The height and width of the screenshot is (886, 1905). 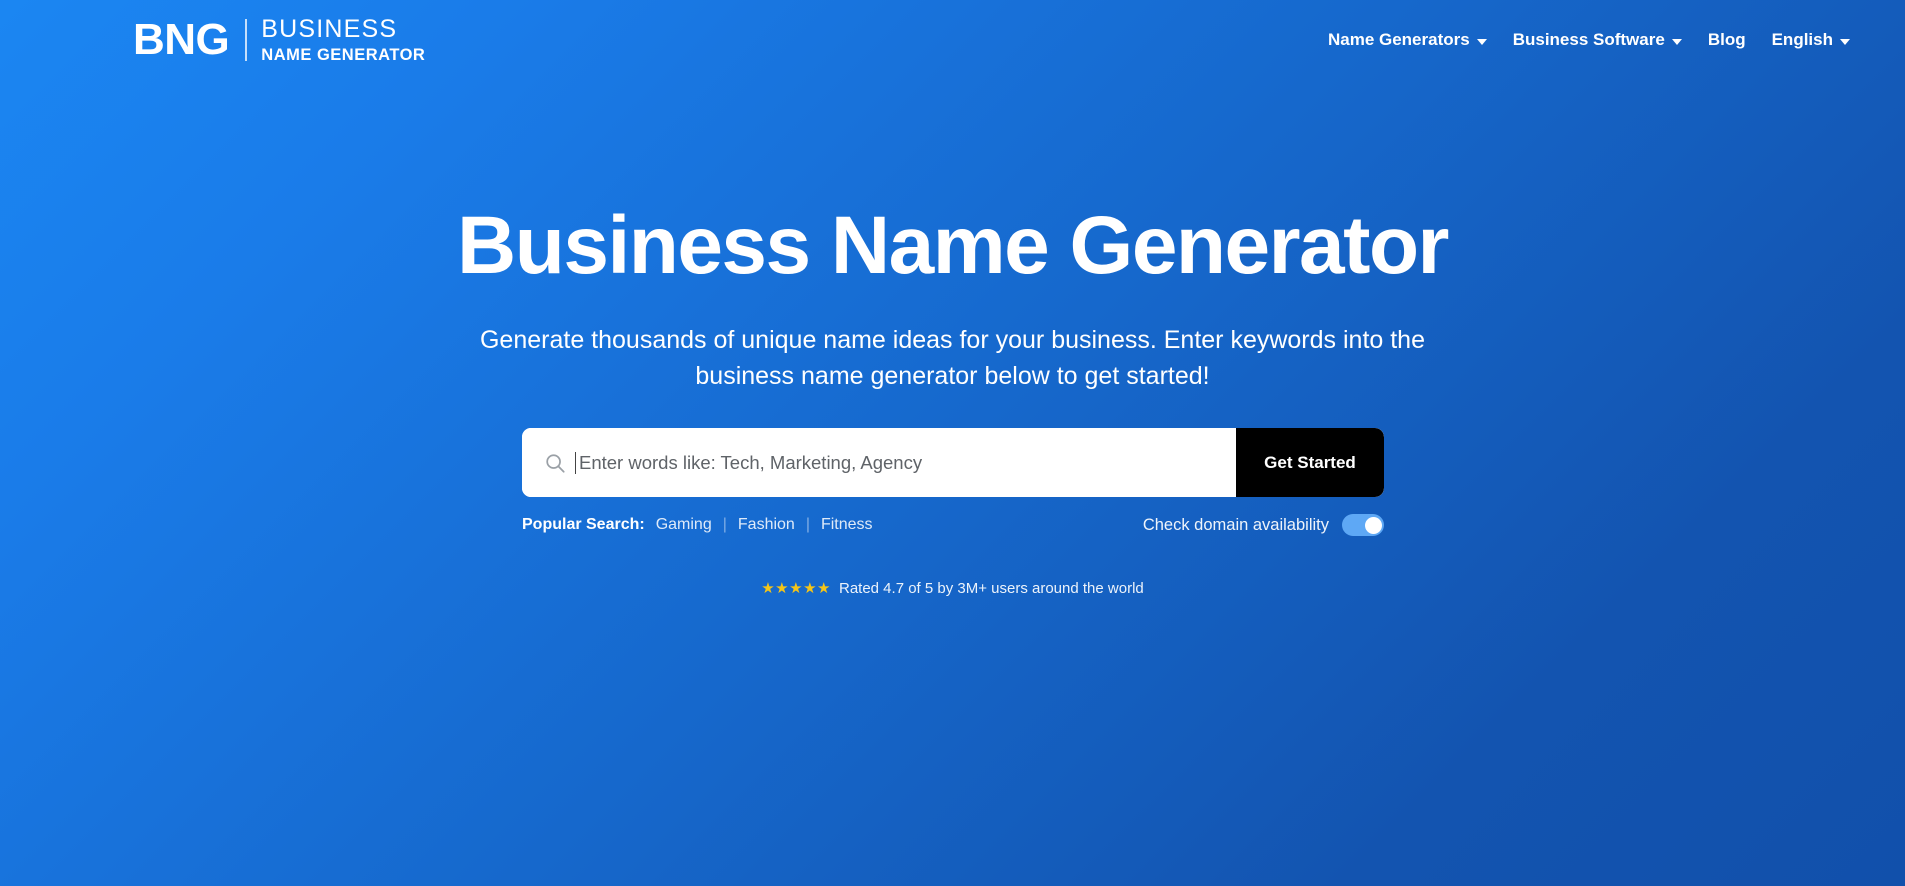 What do you see at coordinates (1373, 525) in the screenshot?
I see `toggle-knob` at bounding box center [1373, 525].